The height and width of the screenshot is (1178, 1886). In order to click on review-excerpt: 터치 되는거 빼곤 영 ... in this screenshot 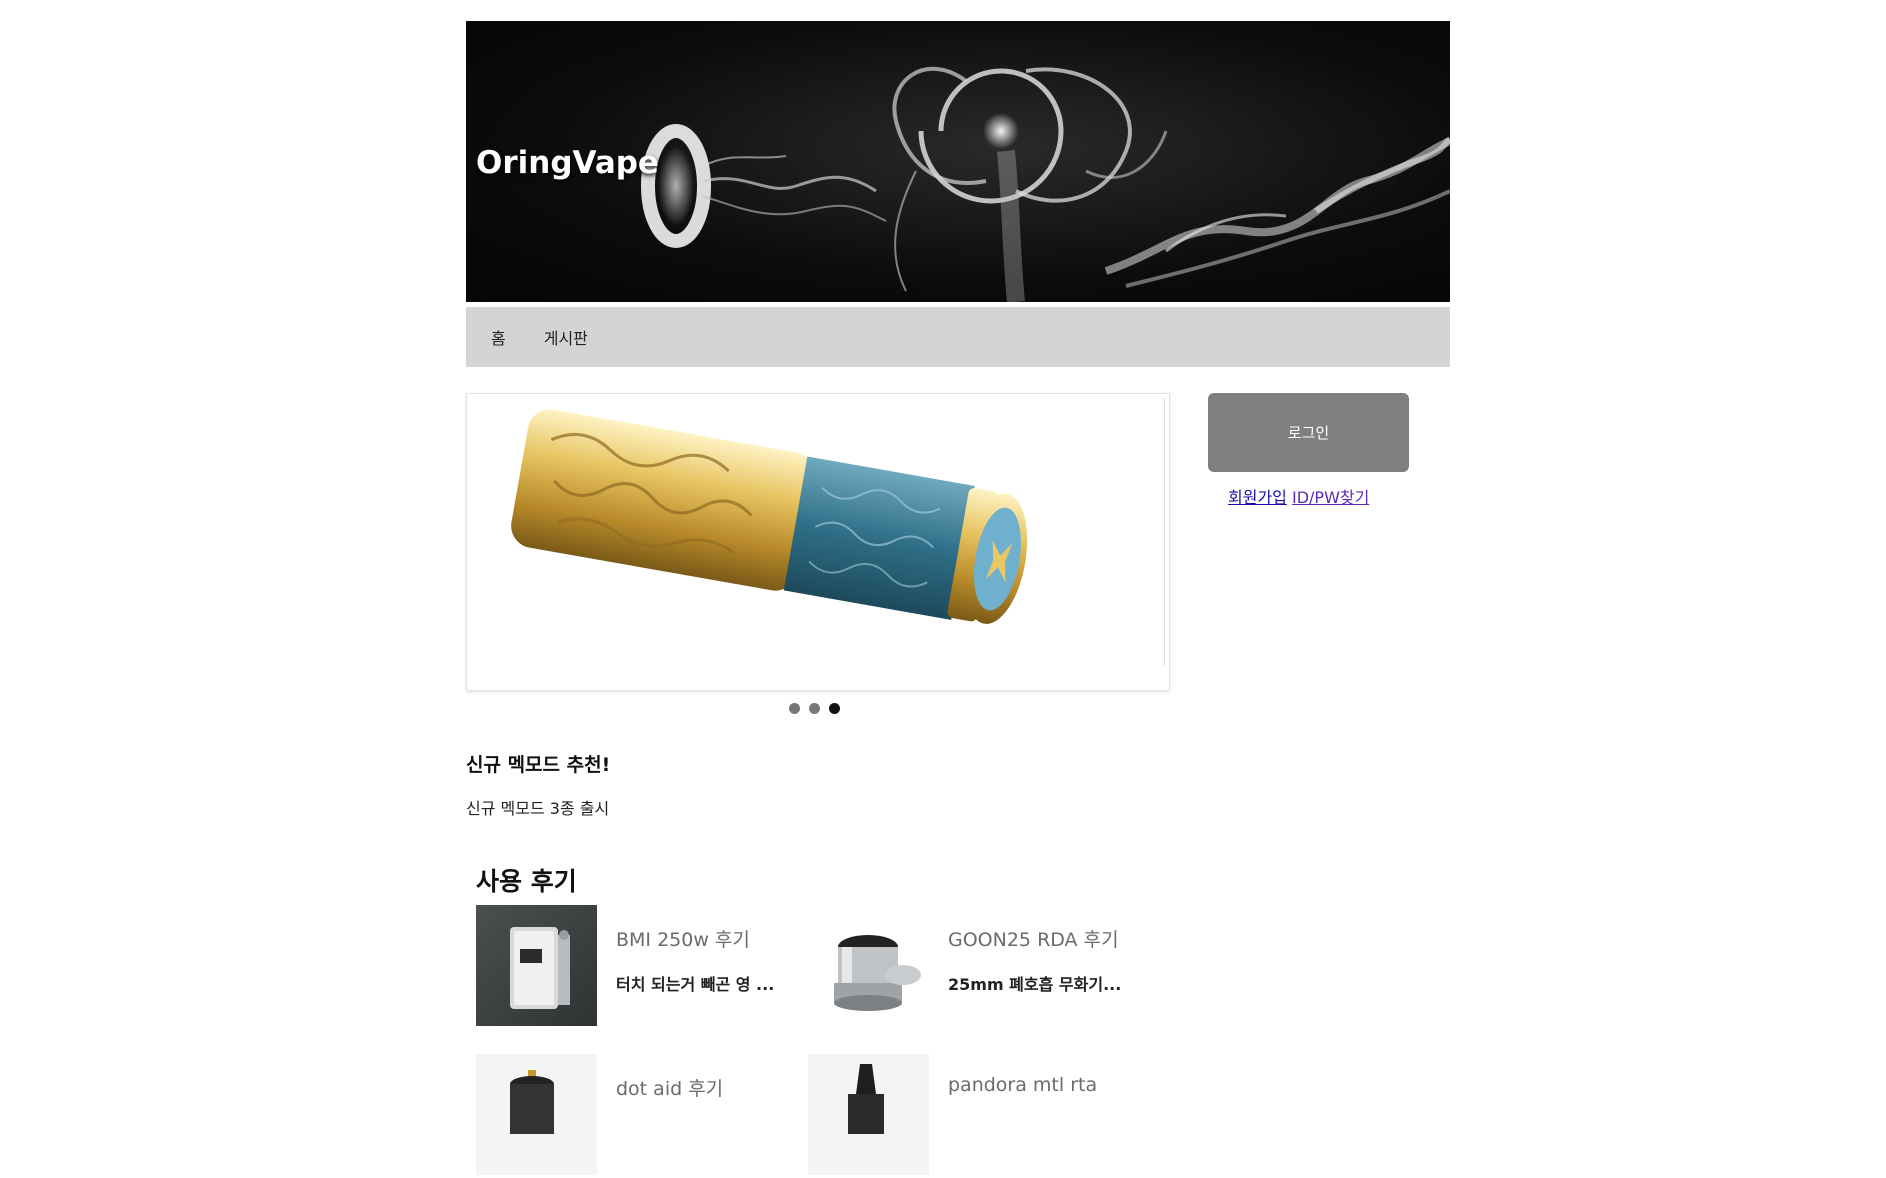, I will do `click(695, 984)`.